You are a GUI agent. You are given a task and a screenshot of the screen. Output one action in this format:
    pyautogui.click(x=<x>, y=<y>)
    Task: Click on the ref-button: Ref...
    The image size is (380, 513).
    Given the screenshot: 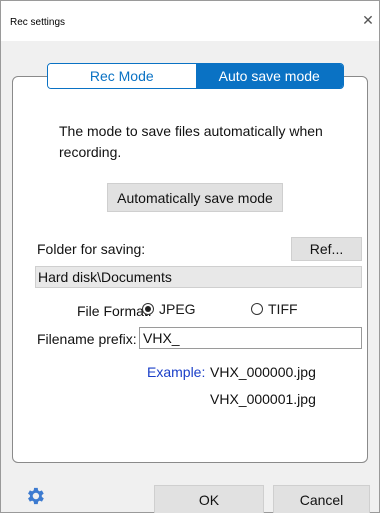 What is the action you would take?
    pyautogui.click(x=326, y=249)
    